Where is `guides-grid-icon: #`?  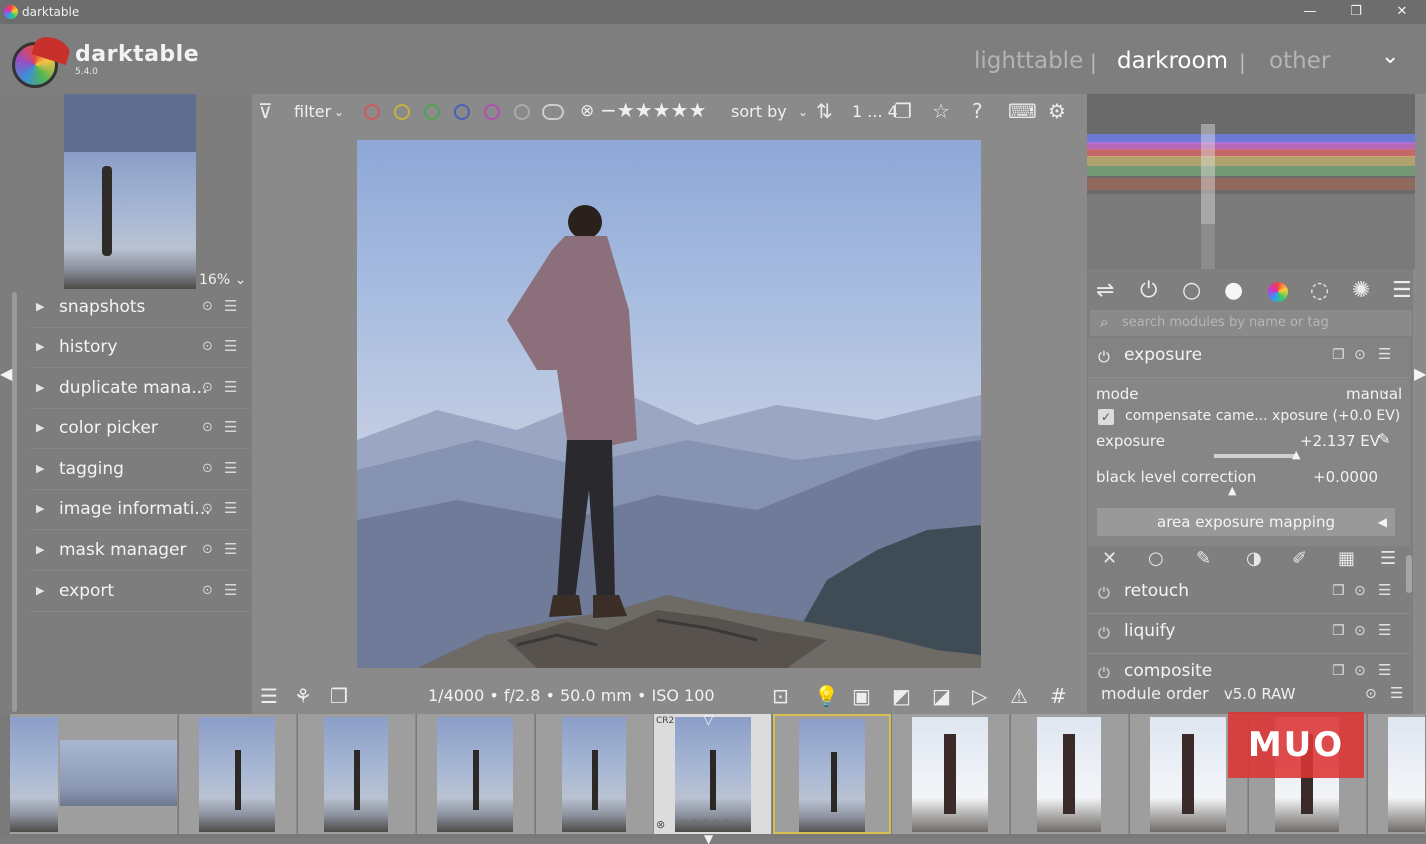 guides-grid-icon: # is located at coordinates (1058, 696).